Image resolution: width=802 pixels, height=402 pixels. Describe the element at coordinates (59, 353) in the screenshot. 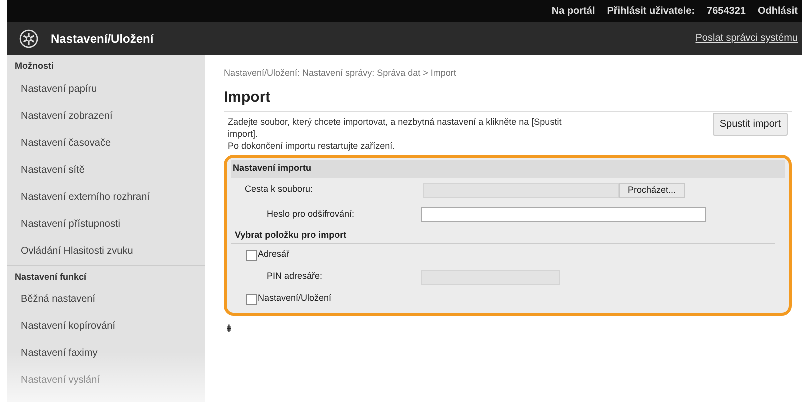

I see `sidebar-item: Nastavení faximy` at that location.